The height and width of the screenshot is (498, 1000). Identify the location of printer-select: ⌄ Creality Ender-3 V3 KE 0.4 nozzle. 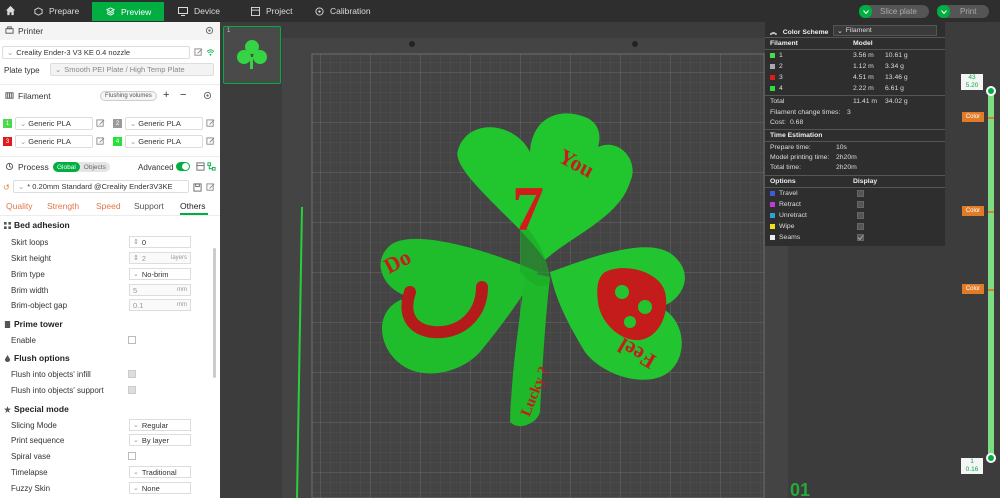
(96, 52).